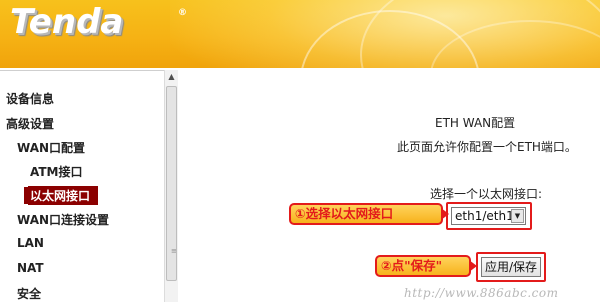 The image size is (600, 302). Describe the element at coordinates (481, 293) in the screenshot. I see `site-watermark: http://www.886abc.com` at that location.